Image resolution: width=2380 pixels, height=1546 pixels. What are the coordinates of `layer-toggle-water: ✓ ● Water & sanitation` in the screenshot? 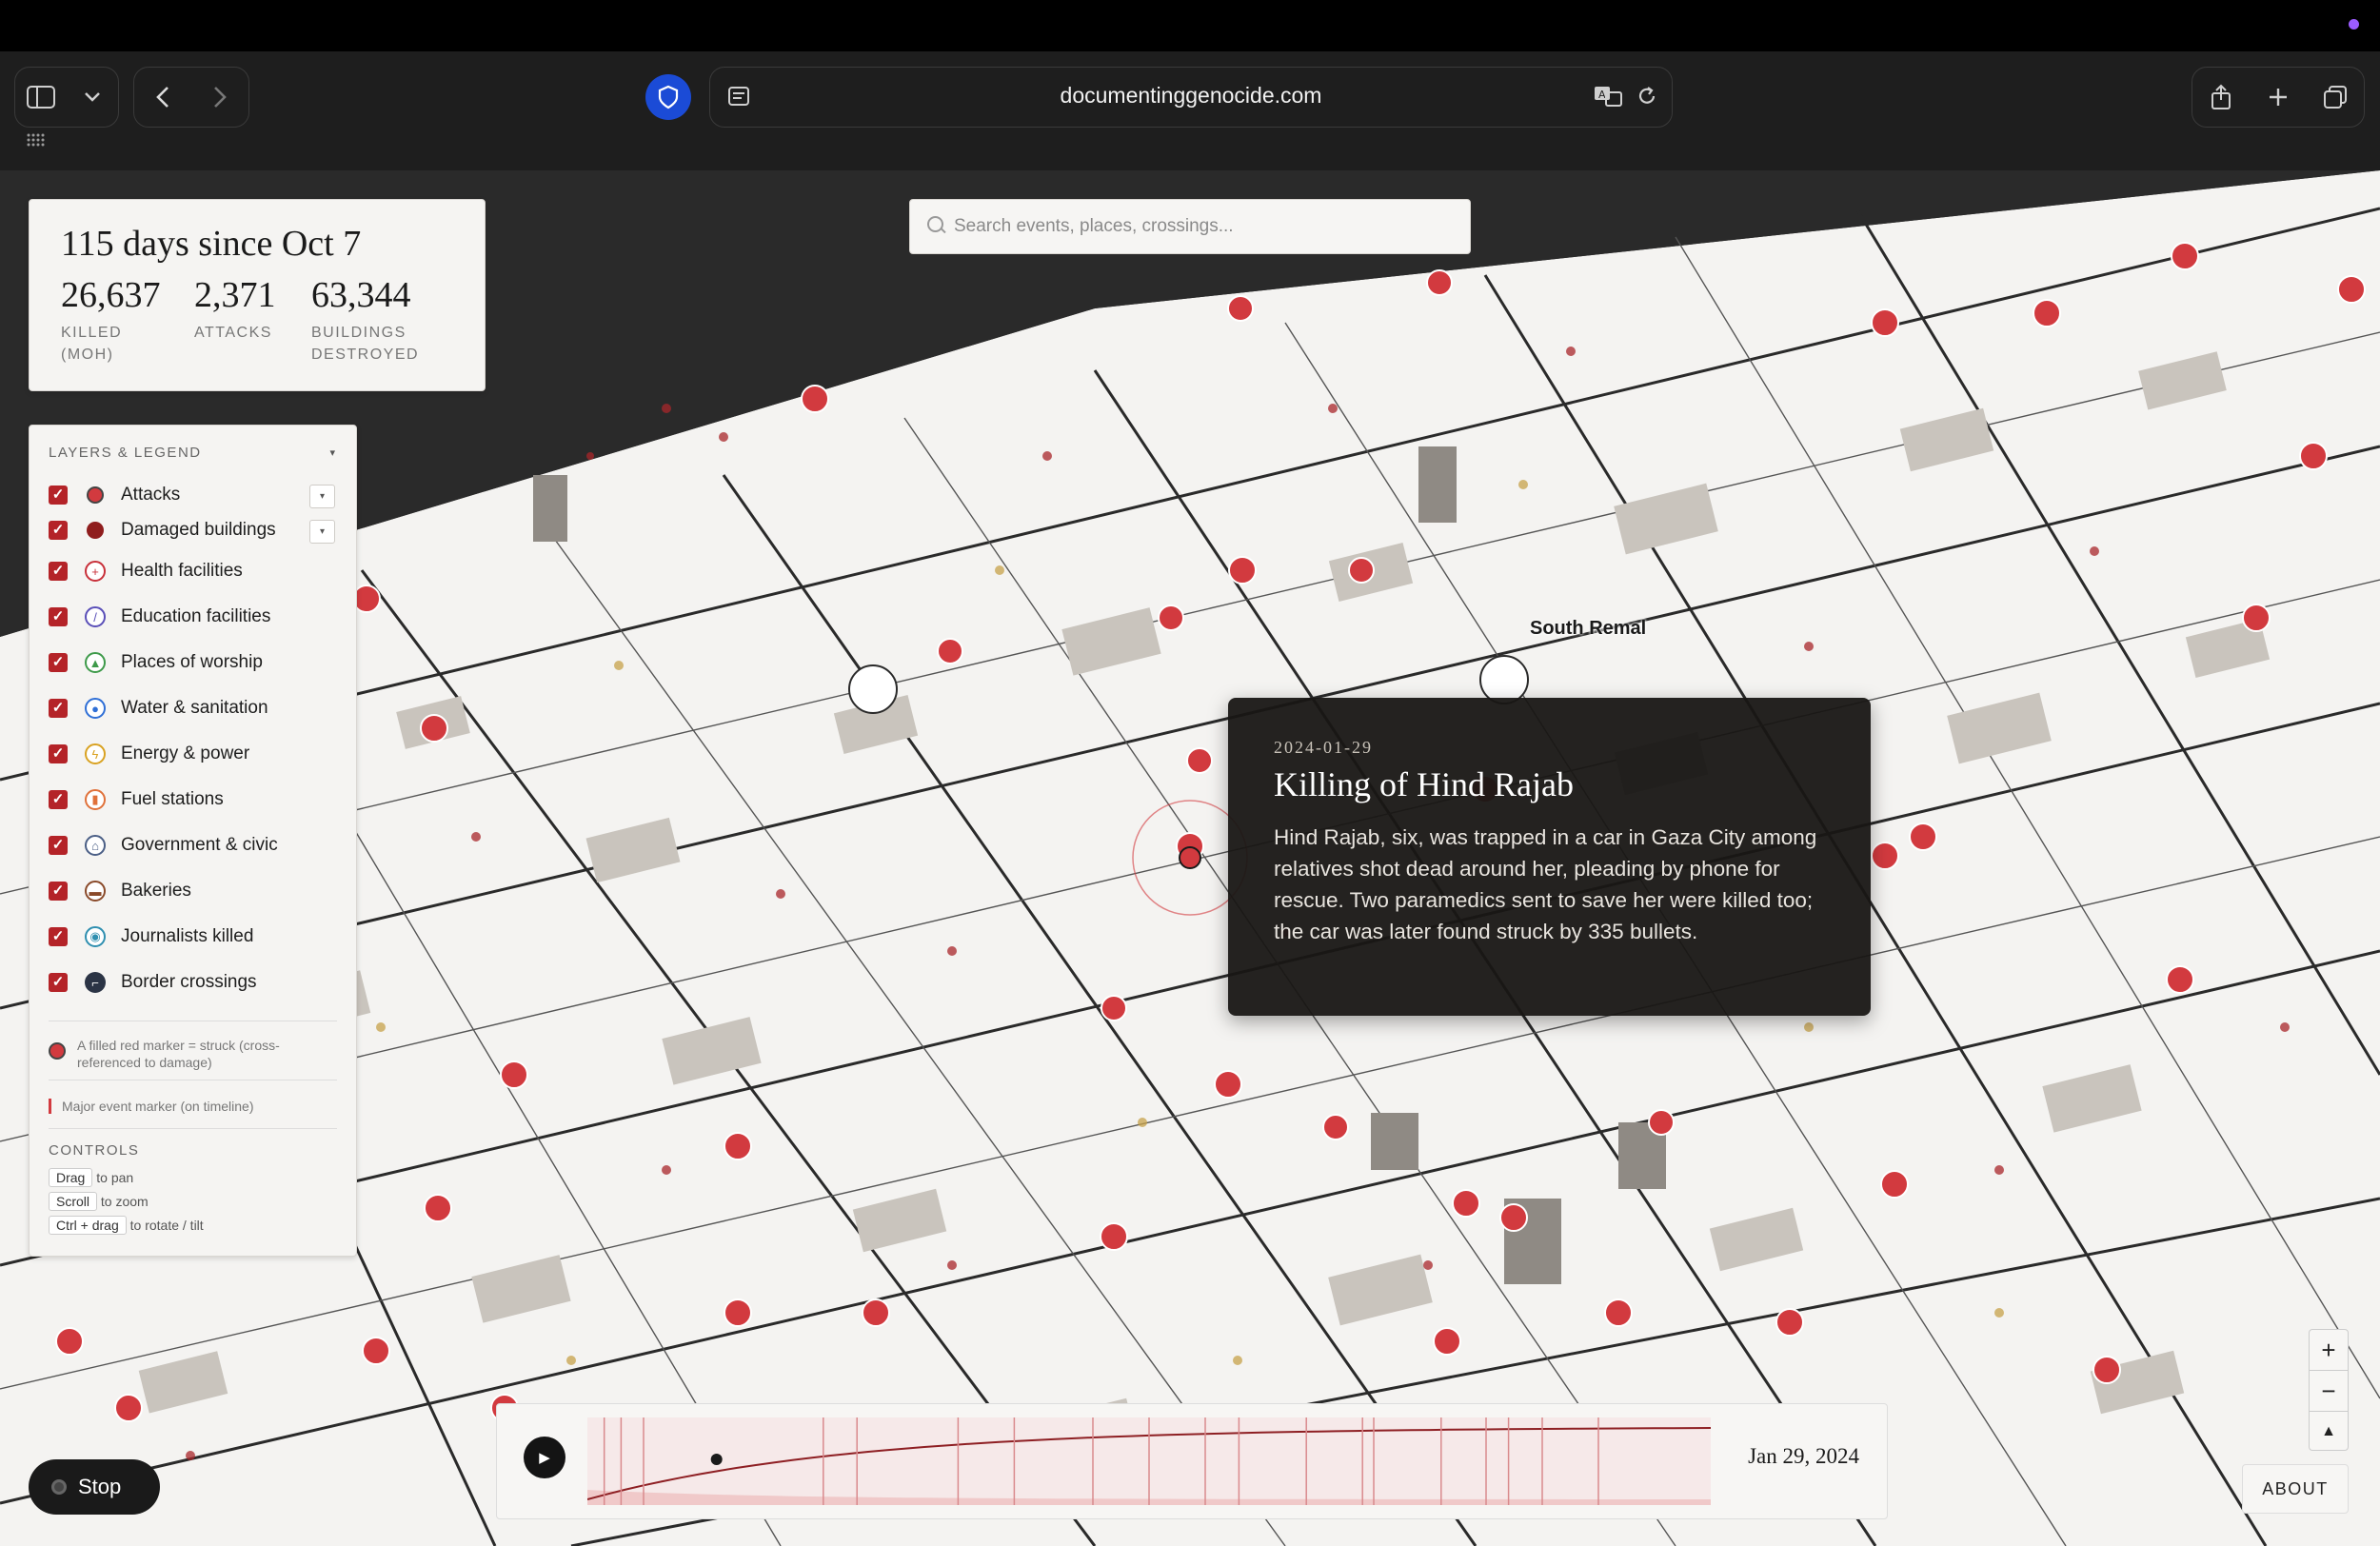 It's located at (158, 708).